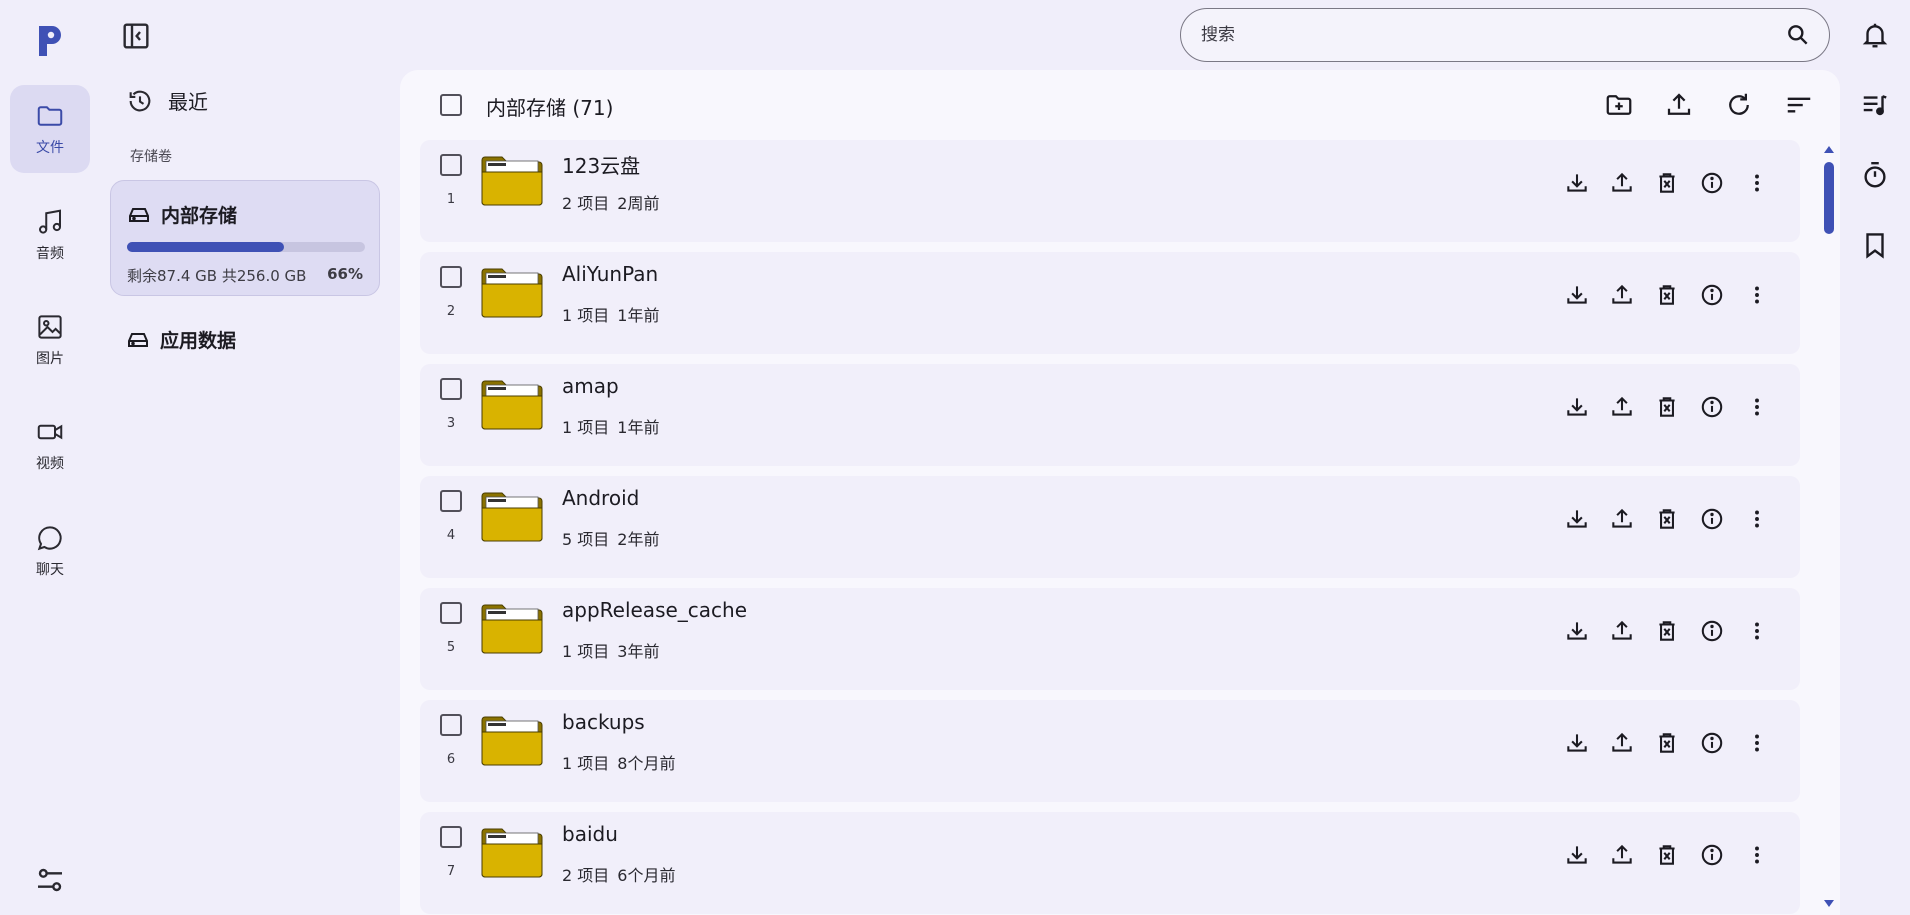  What do you see at coordinates (1875, 245) in the screenshot?
I see `bookmark-icon` at bounding box center [1875, 245].